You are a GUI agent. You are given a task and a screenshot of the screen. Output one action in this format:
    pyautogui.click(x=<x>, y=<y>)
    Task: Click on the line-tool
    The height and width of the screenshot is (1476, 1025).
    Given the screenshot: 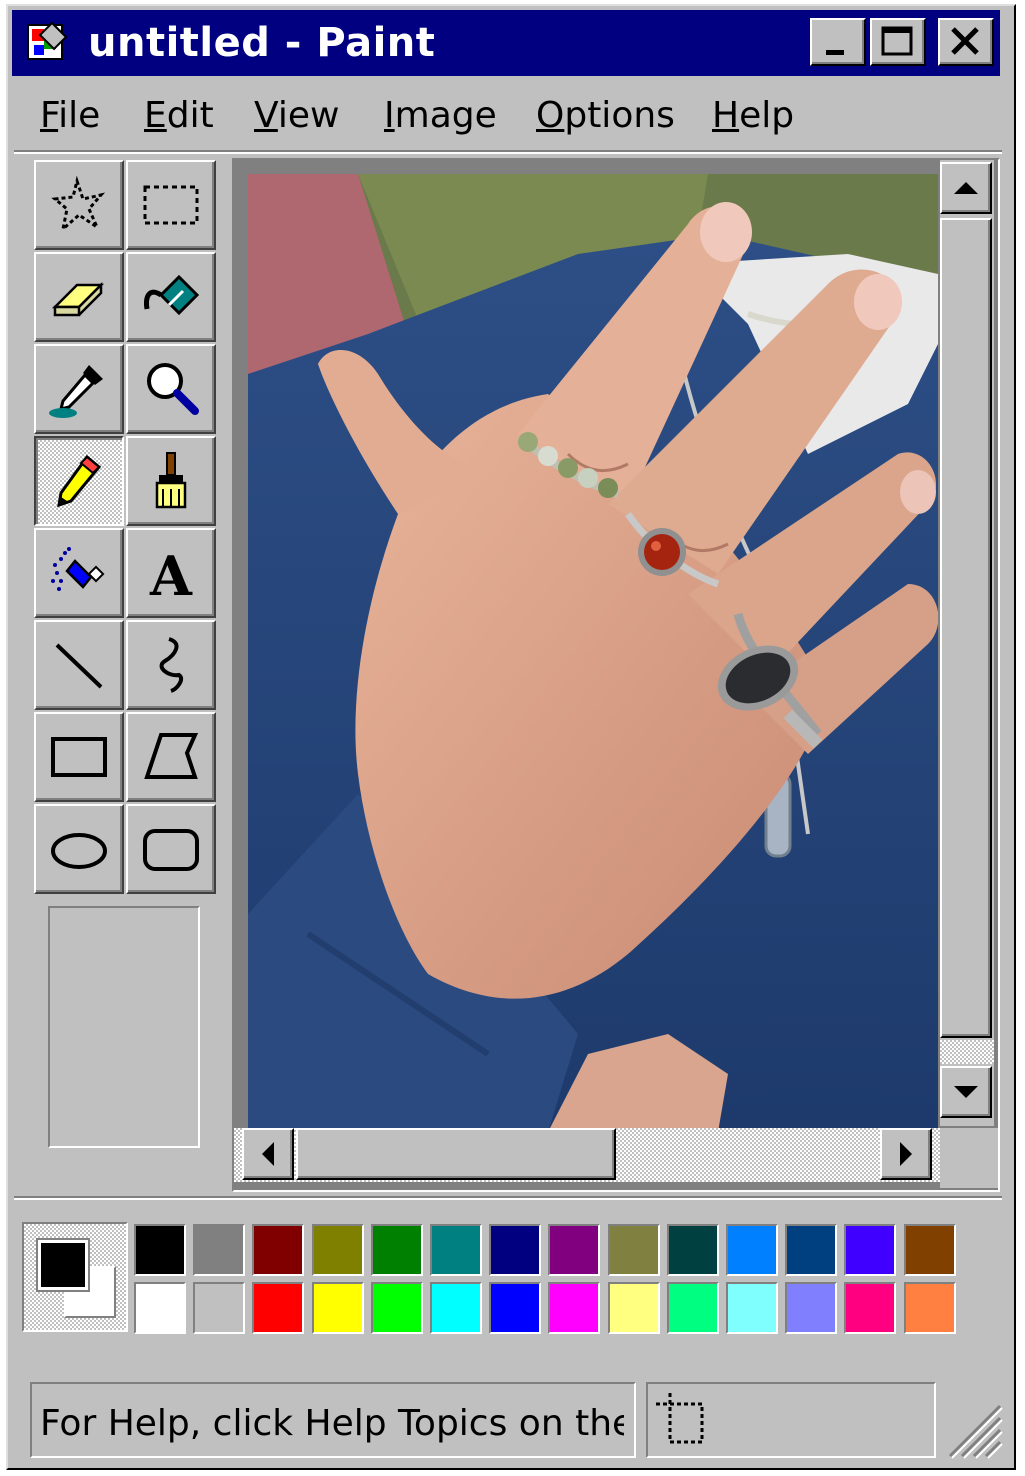 What is the action you would take?
    pyautogui.click(x=79, y=665)
    